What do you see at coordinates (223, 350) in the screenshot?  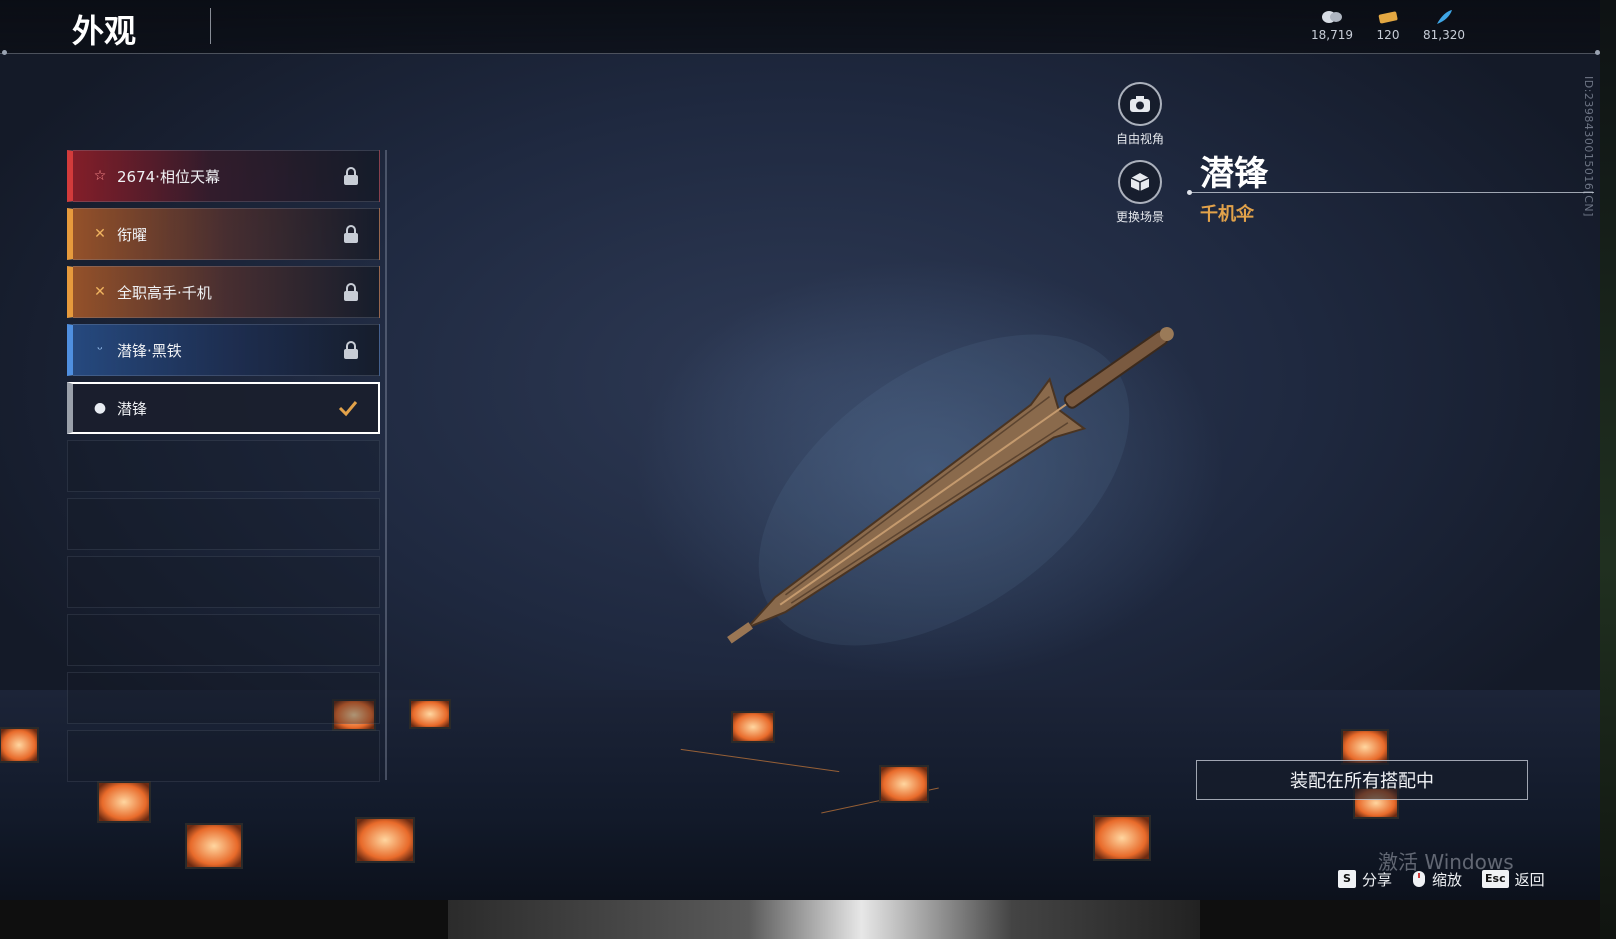 I see `skin-item: ᵕ 潜锋·黑铁` at bounding box center [223, 350].